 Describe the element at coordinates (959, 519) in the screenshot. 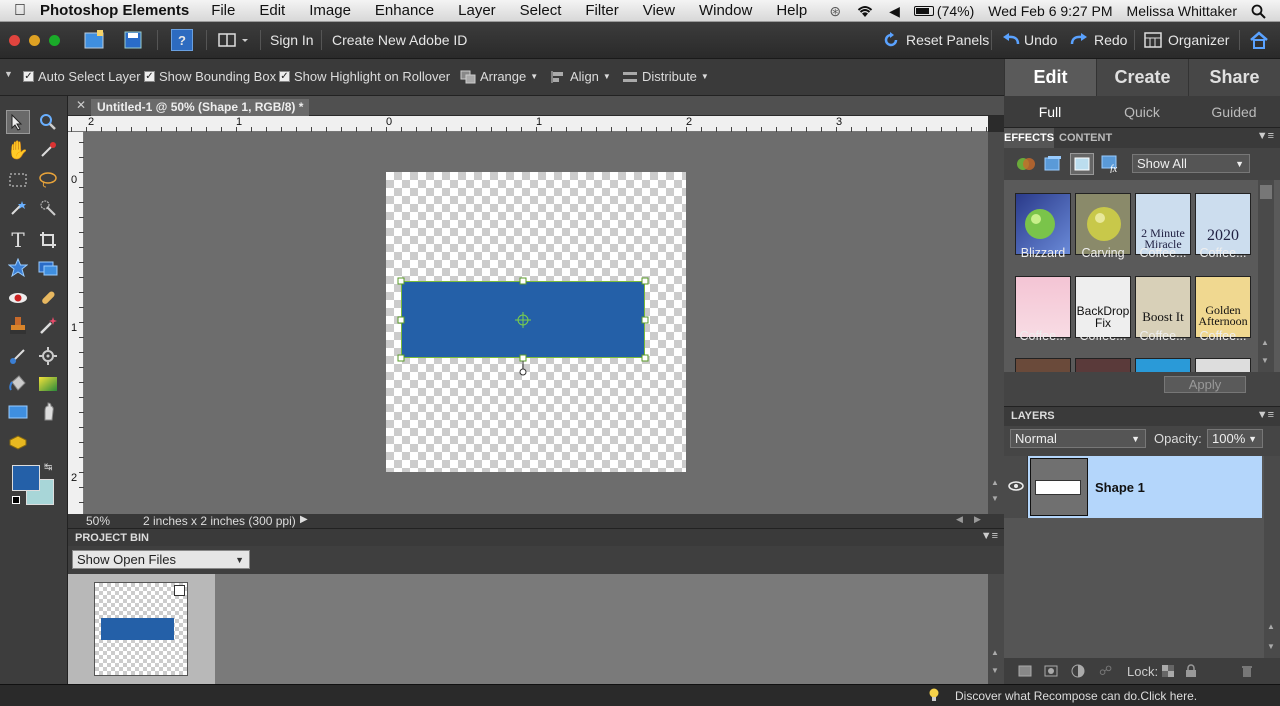

I see `scroll-left-arrow-icon: ◀` at that location.